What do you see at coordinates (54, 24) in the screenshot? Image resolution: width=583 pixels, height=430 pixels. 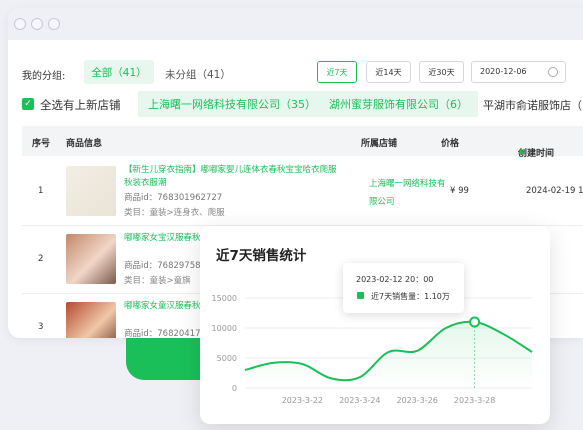 I see `window-maximize-icon` at bounding box center [54, 24].